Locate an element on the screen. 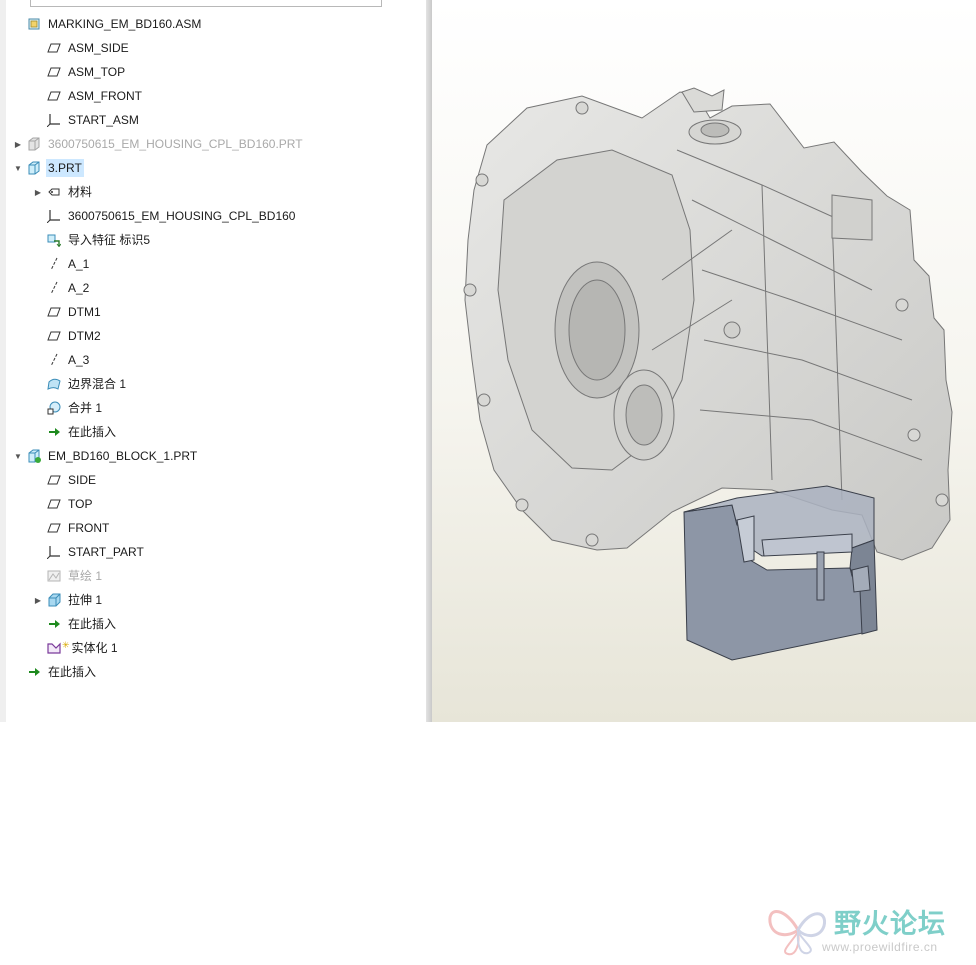 This screenshot has height=965, width=976. tree-item-insert-here-2: 在此插入 is located at coordinates (75, 624).